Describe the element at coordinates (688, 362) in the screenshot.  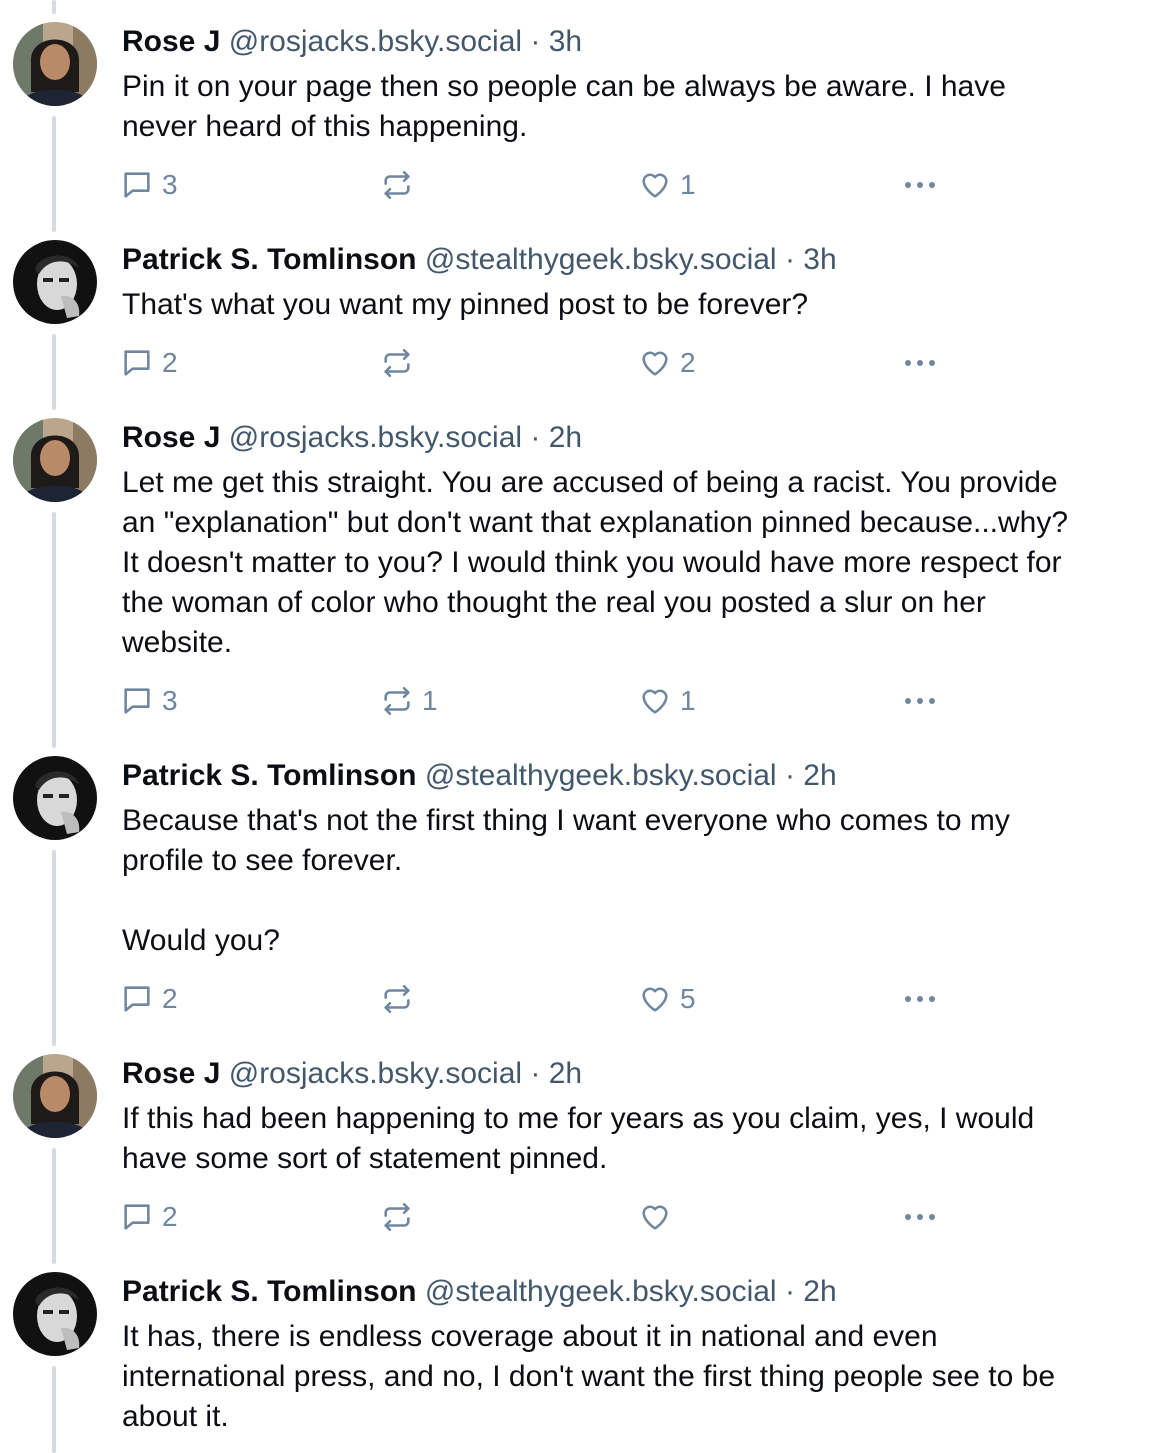
I see `like-count: 2` at that location.